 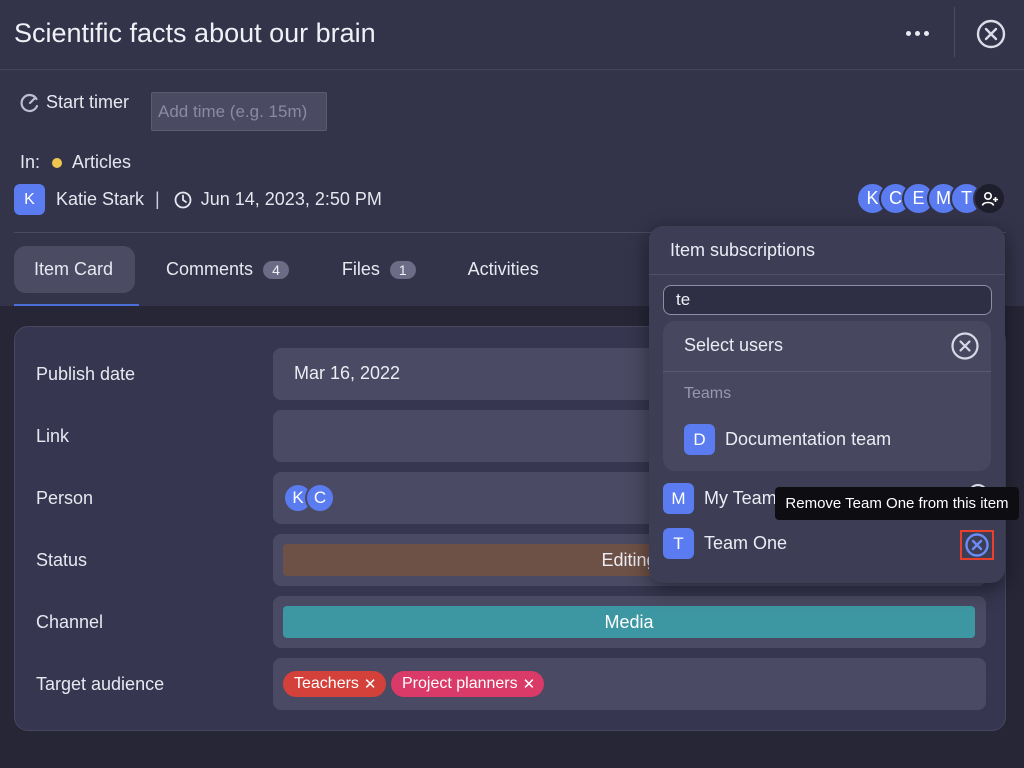 I want to click on field-label: Person, so click(x=65, y=498).